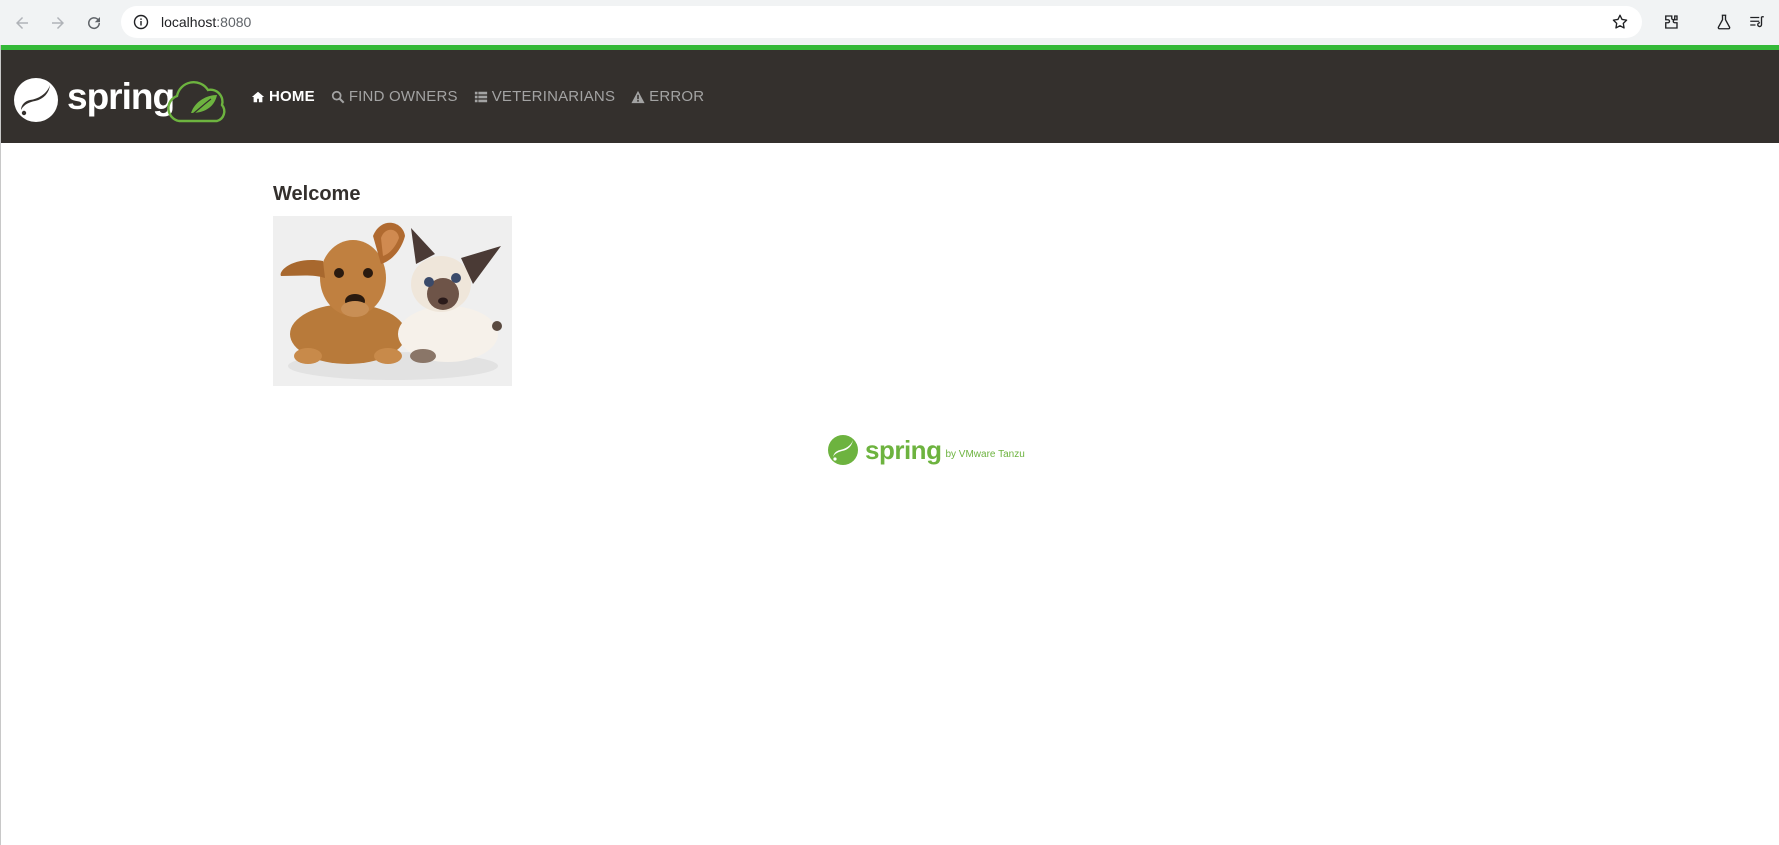 This screenshot has width=1779, height=845. I want to click on nav-error: ERROR, so click(667, 96).